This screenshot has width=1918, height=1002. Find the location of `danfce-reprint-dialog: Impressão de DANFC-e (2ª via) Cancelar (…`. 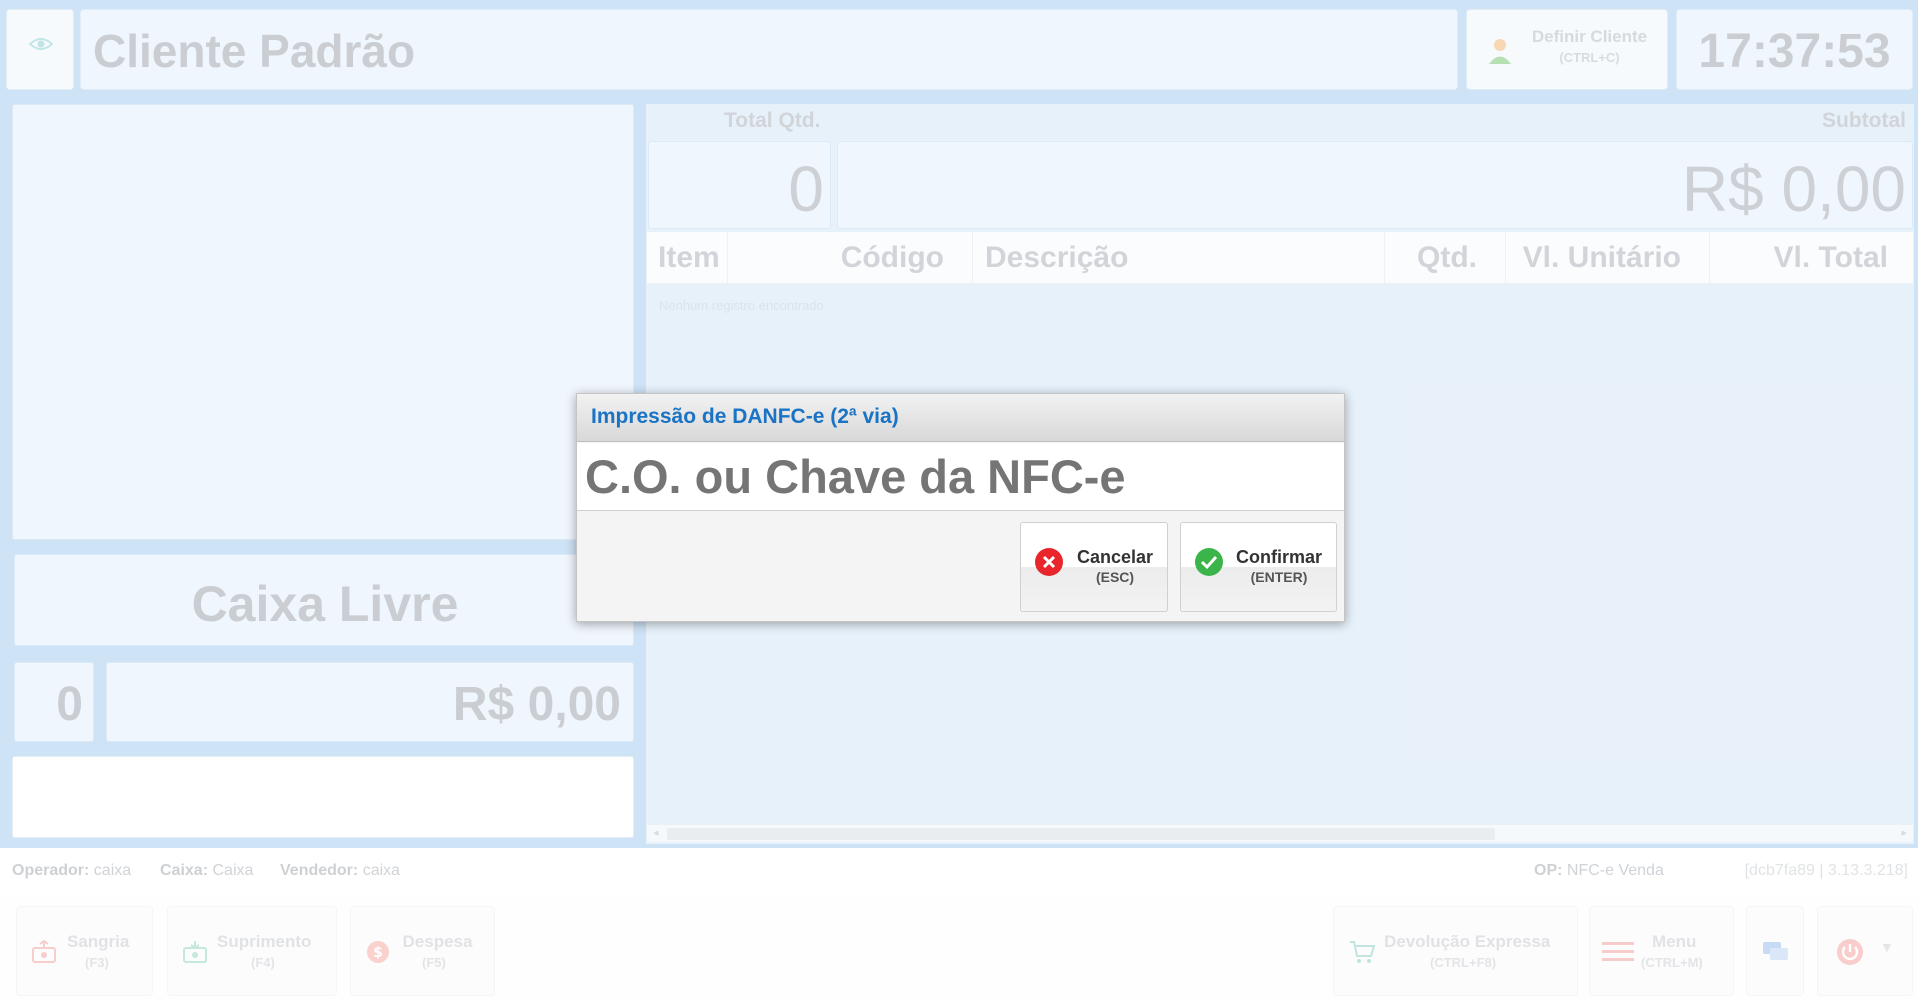

danfce-reprint-dialog: Impressão de DANFC-e (2ª via) Cancelar (… is located at coordinates (960, 507).